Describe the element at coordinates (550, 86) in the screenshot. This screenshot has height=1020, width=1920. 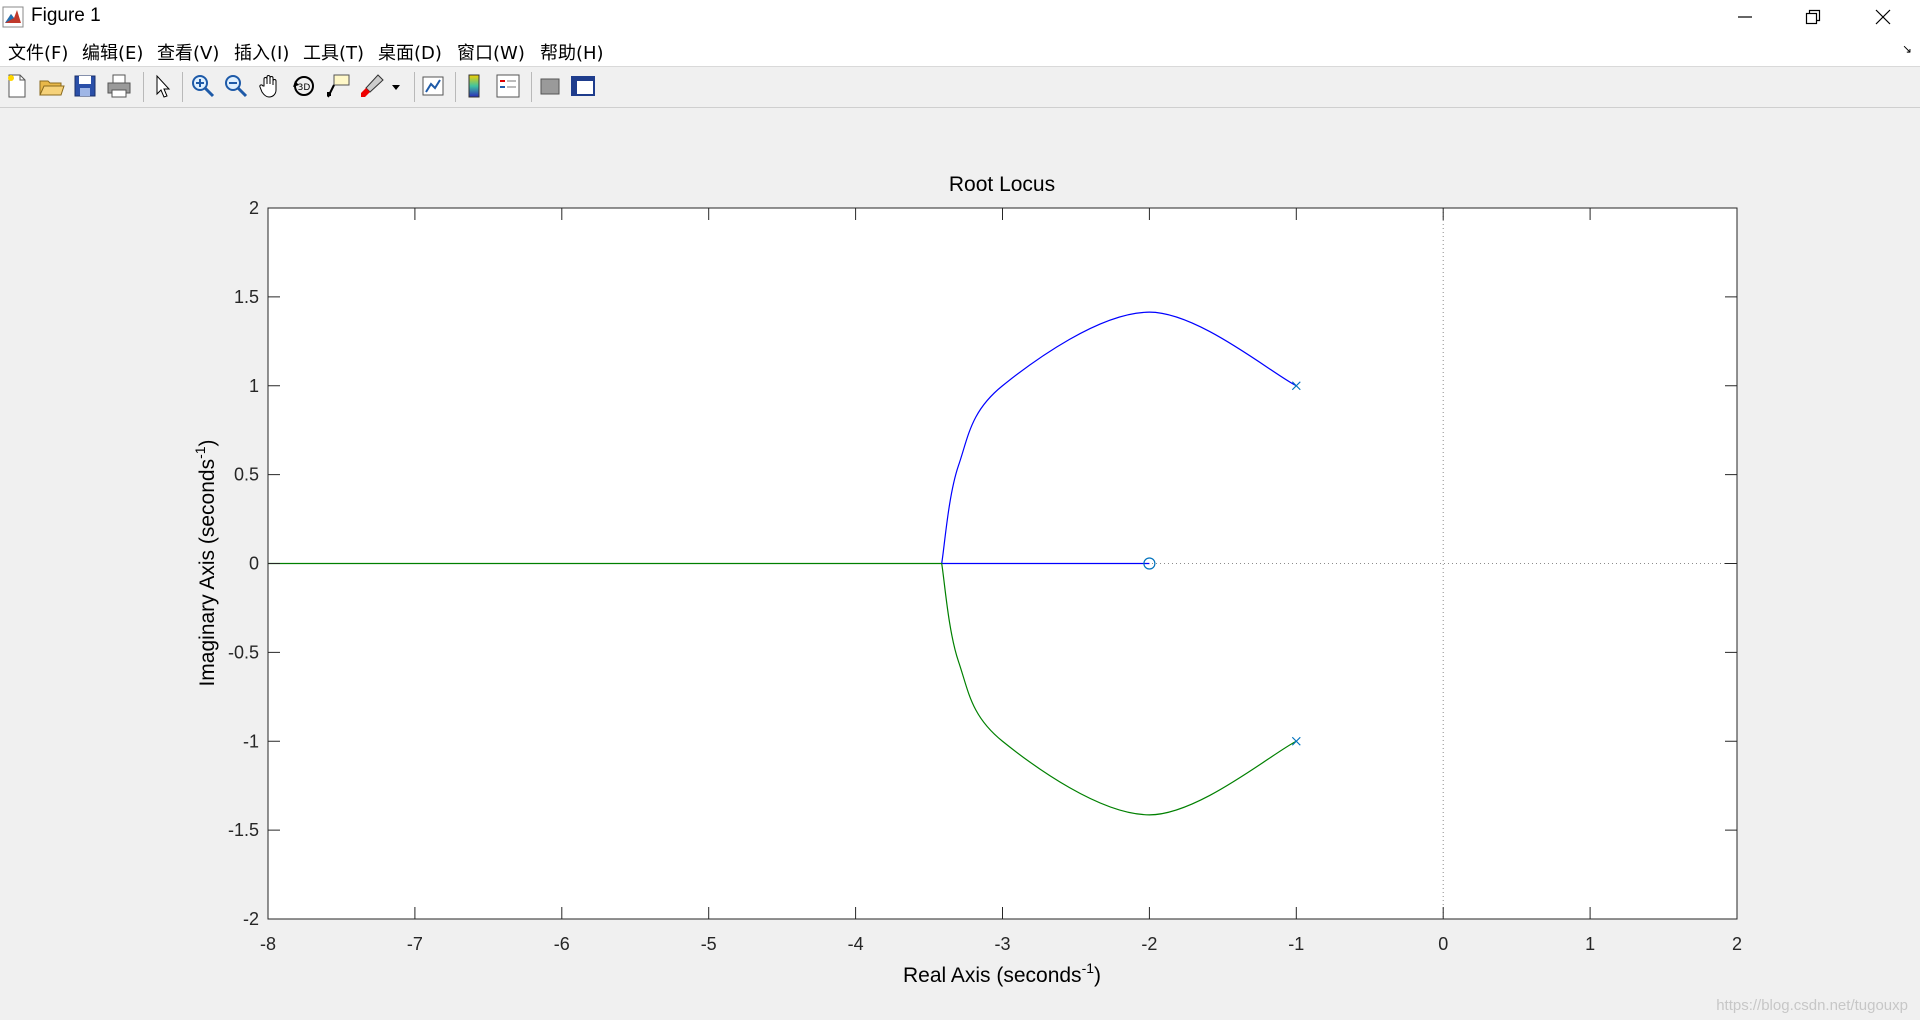
I see `hide-plot-tools-icon` at that location.